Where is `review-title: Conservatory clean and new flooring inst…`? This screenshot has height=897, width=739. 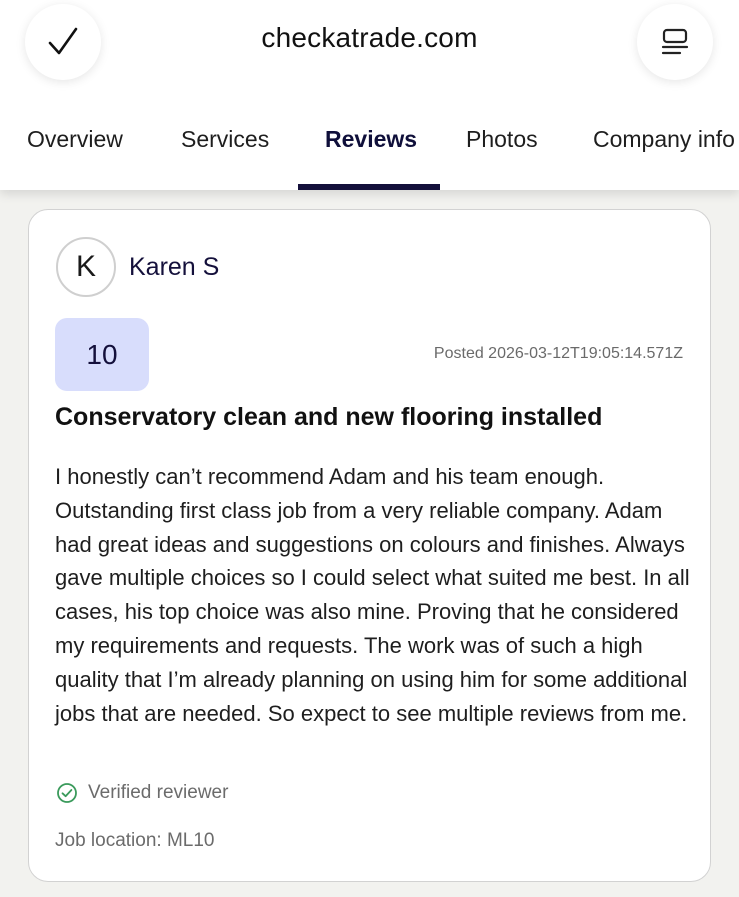 review-title: Conservatory clean and new flooring inst… is located at coordinates (329, 417).